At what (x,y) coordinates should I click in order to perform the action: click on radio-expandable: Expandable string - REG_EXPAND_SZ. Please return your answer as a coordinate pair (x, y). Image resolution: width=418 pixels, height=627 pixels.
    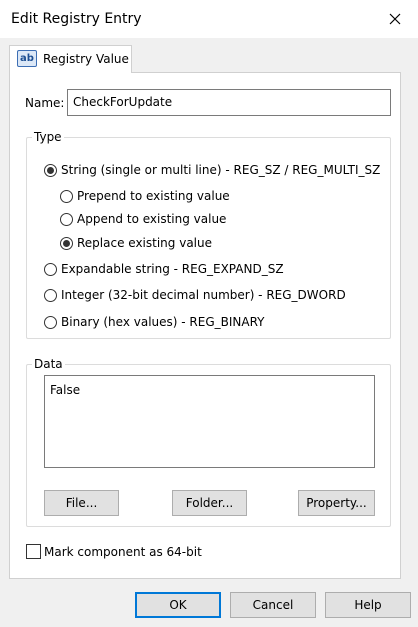
    Looking at the image, I should click on (164, 269).